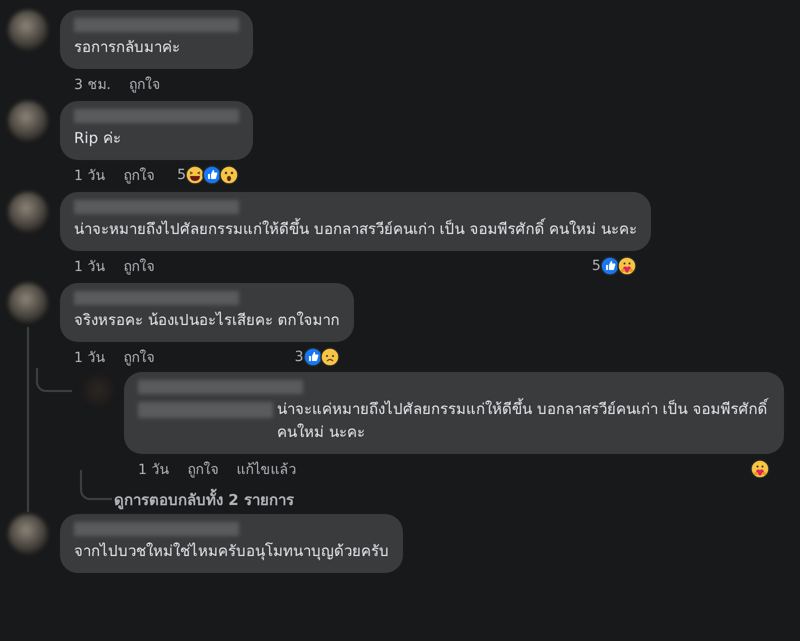 Image resolution: width=800 pixels, height=641 pixels. Describe the element at coordinates (231, 551) in the screenshot. I see `comment-text: จากไปบวชใหม่ใช่ไหมครับอนุโมทนาบุญด้วยครับ` at that location.